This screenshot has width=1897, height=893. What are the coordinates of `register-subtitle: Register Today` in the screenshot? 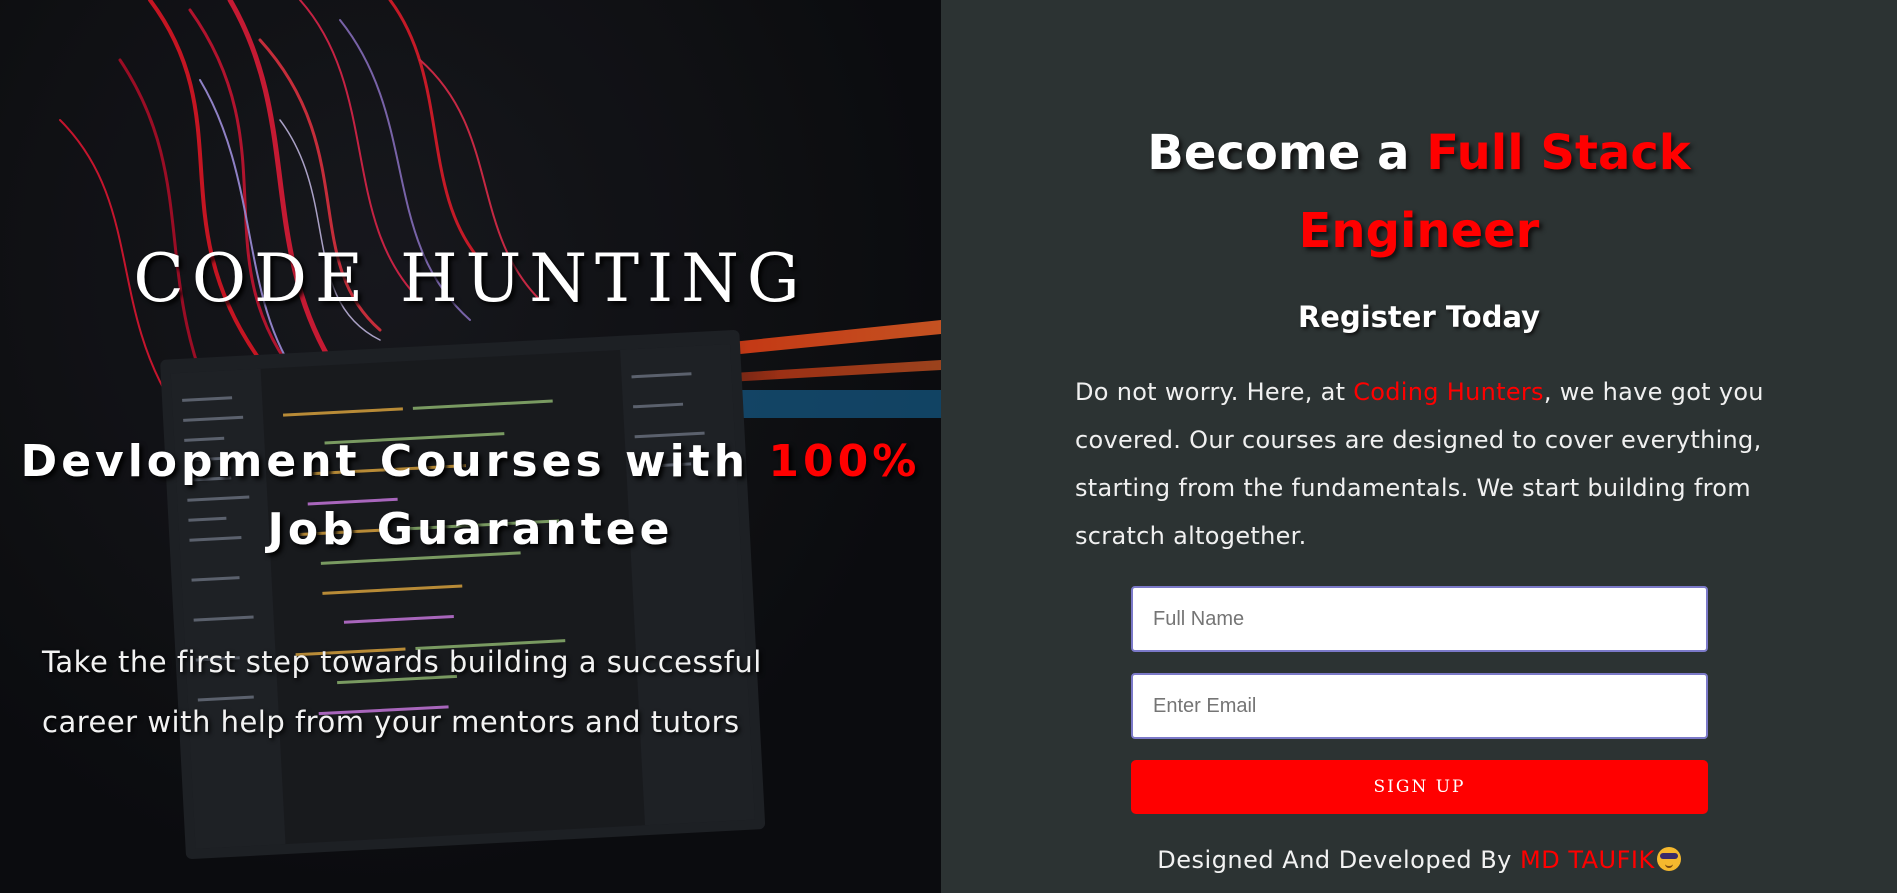 It's located at (1419, 317).